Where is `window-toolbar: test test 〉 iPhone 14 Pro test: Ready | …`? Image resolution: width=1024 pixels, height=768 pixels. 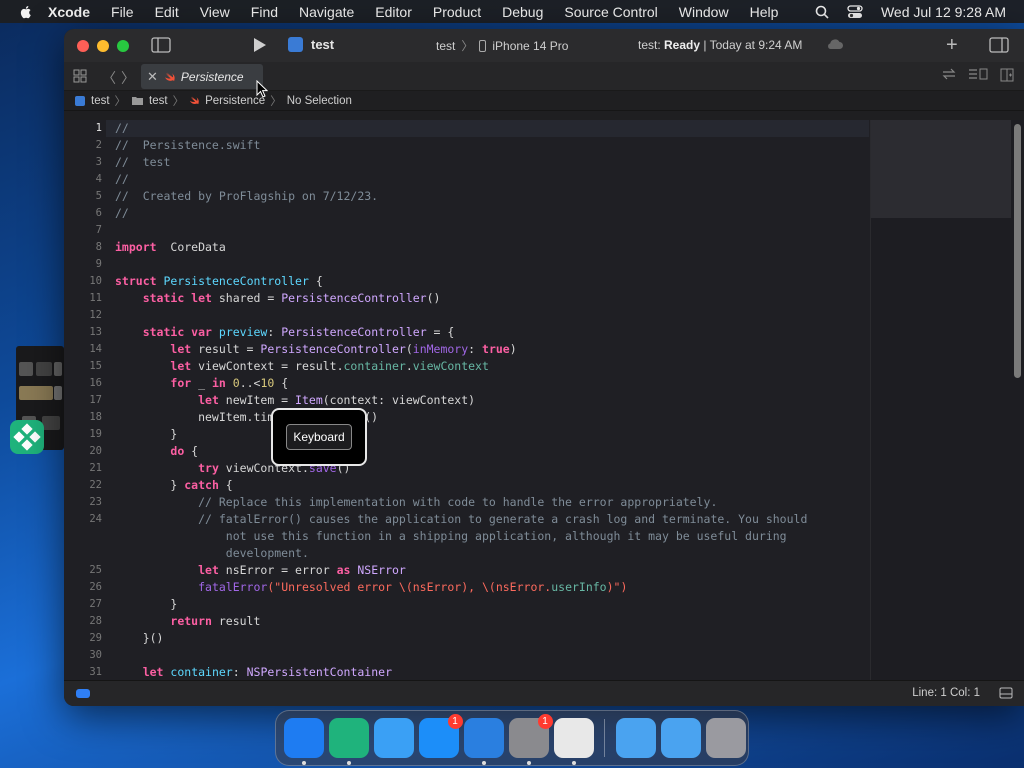 window-toolbar: test test 〉 iPhone 14 Pro test: Ready | … is located at coordinates (544, 45).